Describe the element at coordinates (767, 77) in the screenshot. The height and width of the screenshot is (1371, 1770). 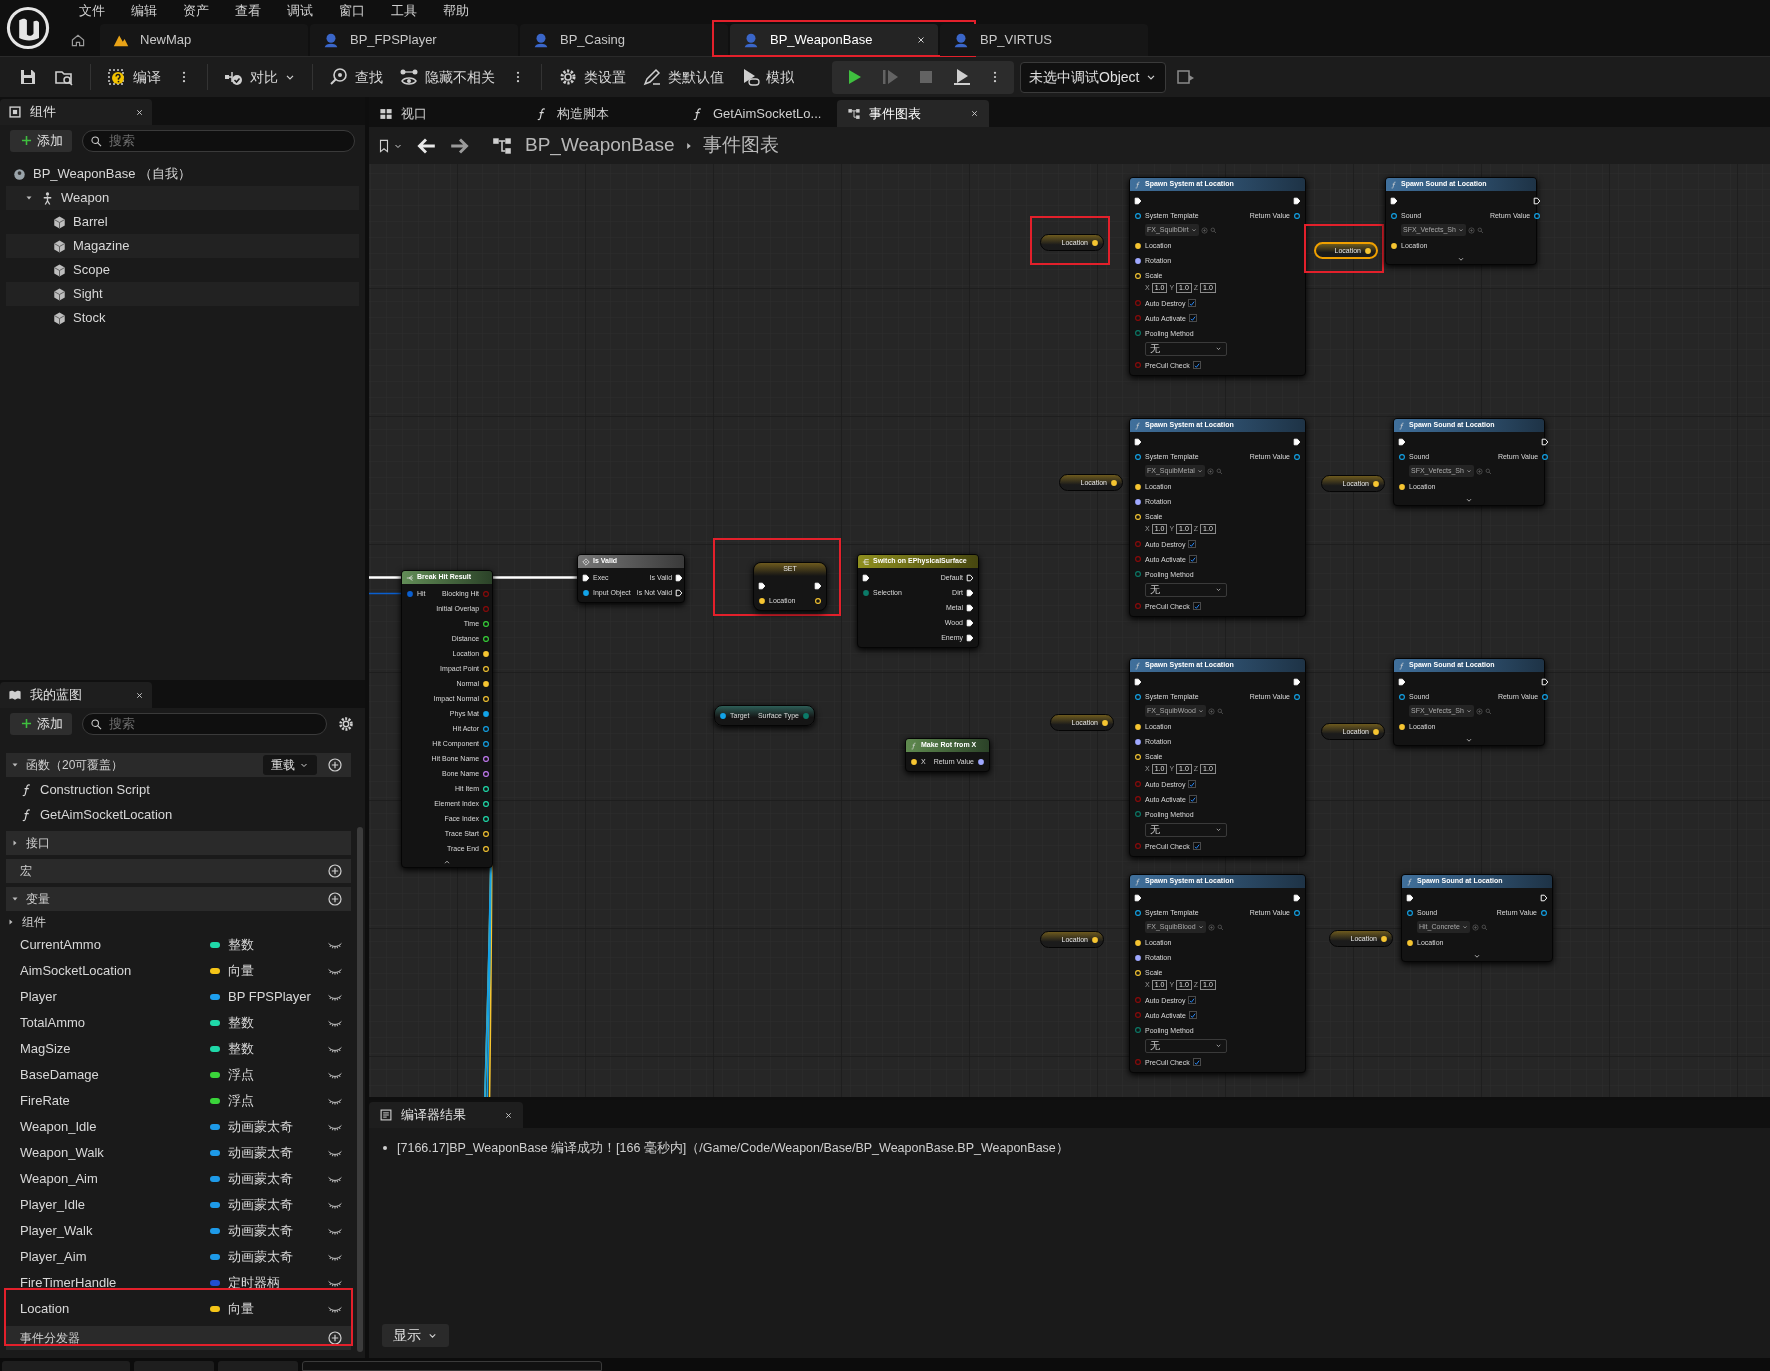
I see `simulate-button: 模拟` at that location.